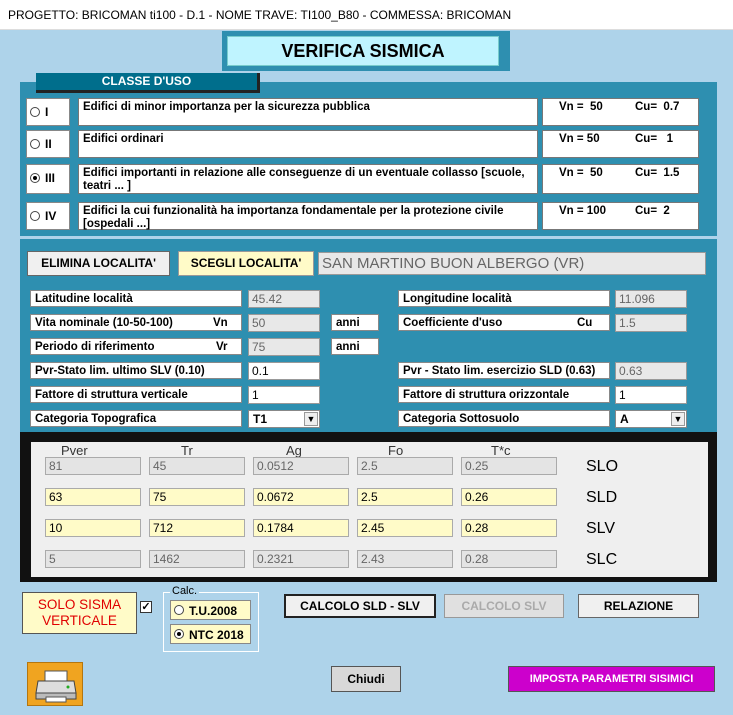 This screenshot has height=715, width=733. I want to click on classe-cu-value: Cu= 2, so click(652, 211).